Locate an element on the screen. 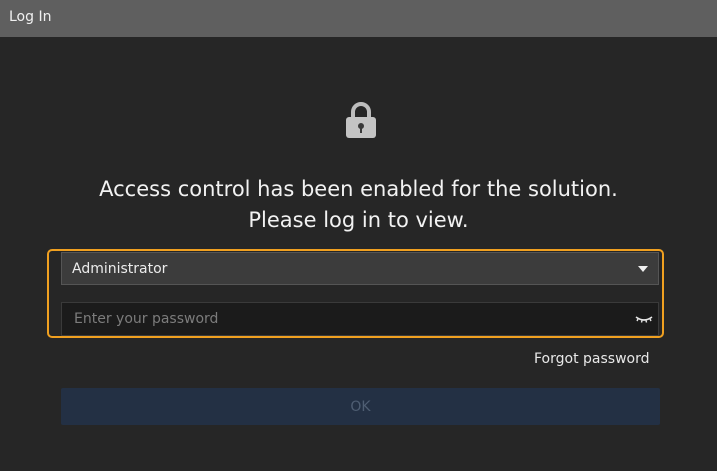 This screenshot has width=717, height=471. user-select: Administrator is located at coordinates (360, 268).